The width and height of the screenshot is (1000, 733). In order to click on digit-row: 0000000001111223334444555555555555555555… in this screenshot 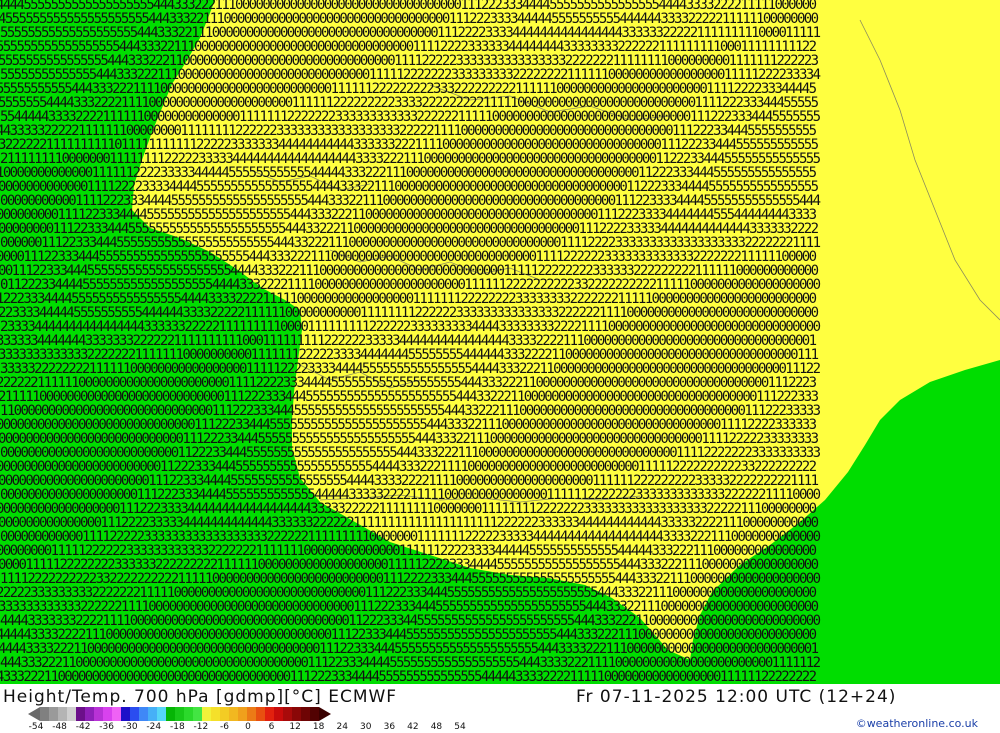, I will do `click(408, 215)`.